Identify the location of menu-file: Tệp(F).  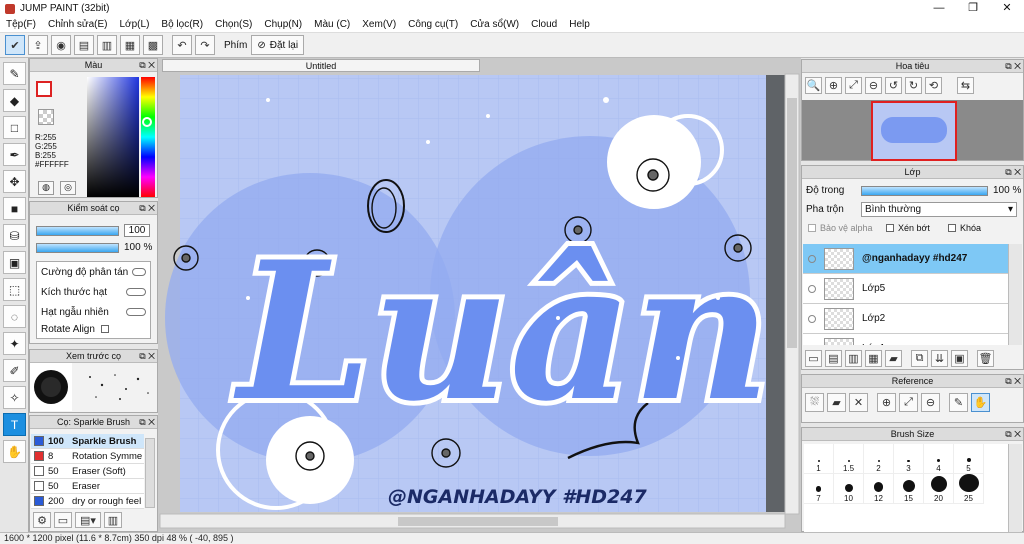
(21, 25).